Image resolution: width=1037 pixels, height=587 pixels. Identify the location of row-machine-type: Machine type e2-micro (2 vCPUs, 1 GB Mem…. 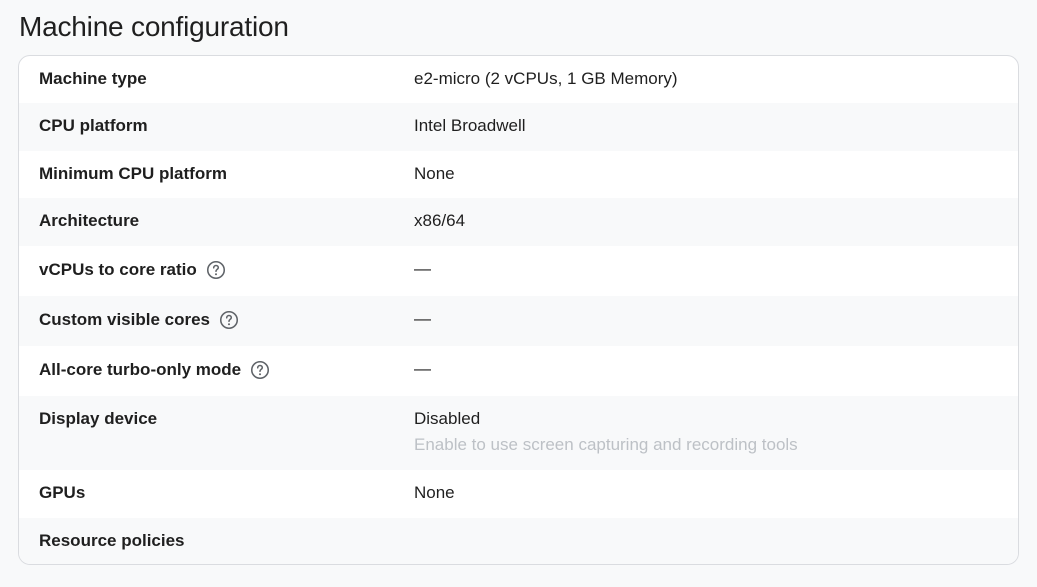
(518, 79).